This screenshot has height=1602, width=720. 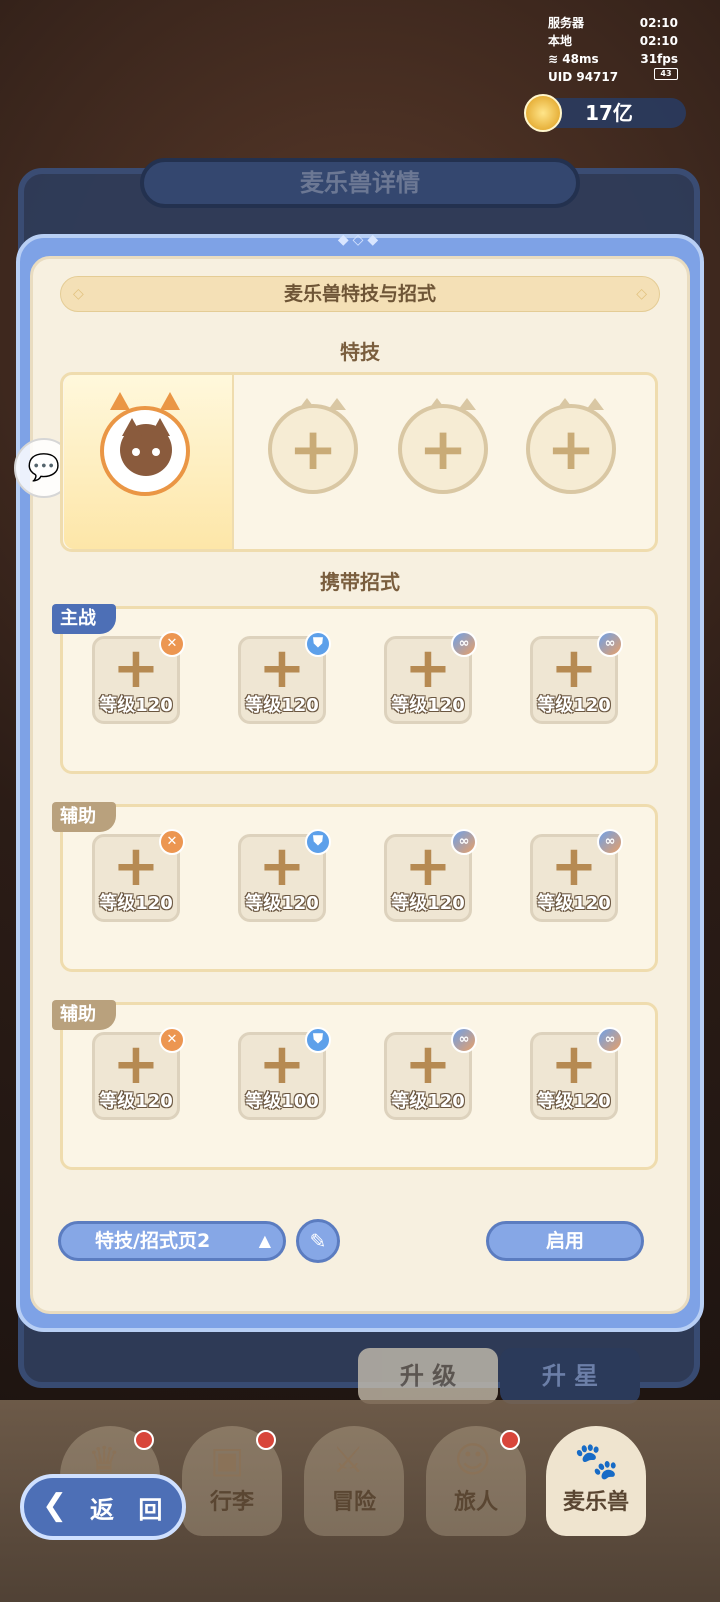 I want to click on pet-avatar, so click(x=145, y=451).